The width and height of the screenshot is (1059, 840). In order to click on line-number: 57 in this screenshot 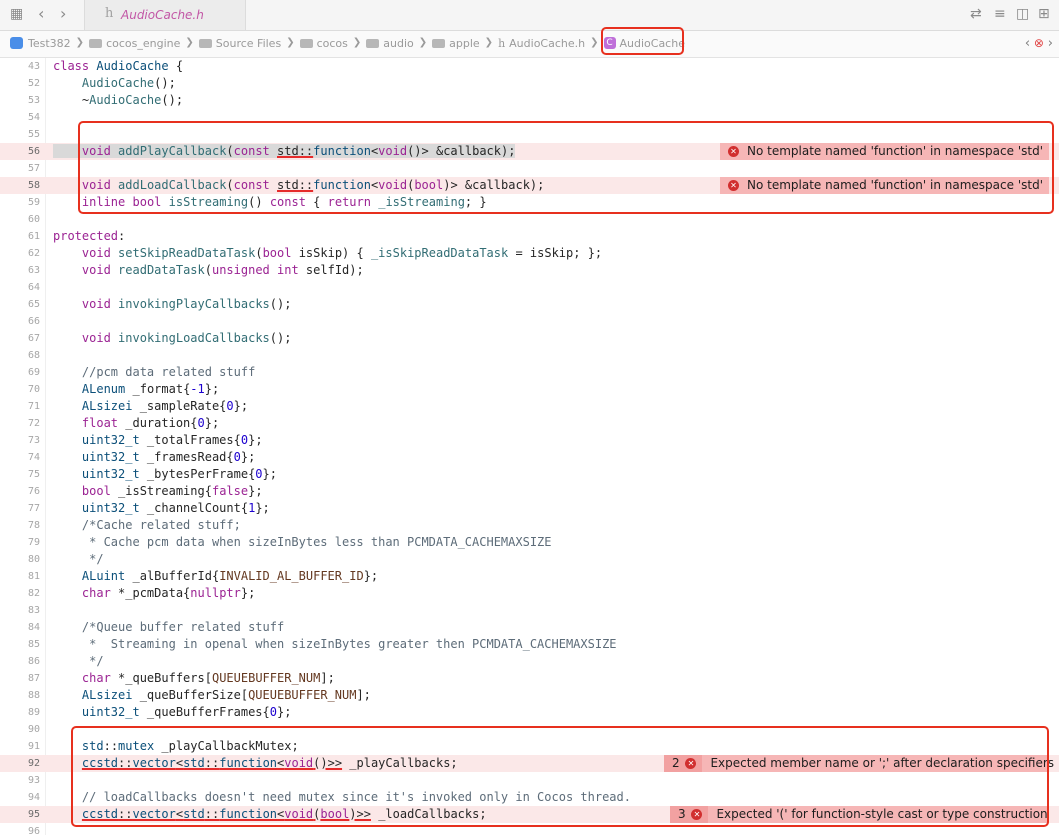, I will do `click(20, 168)`.